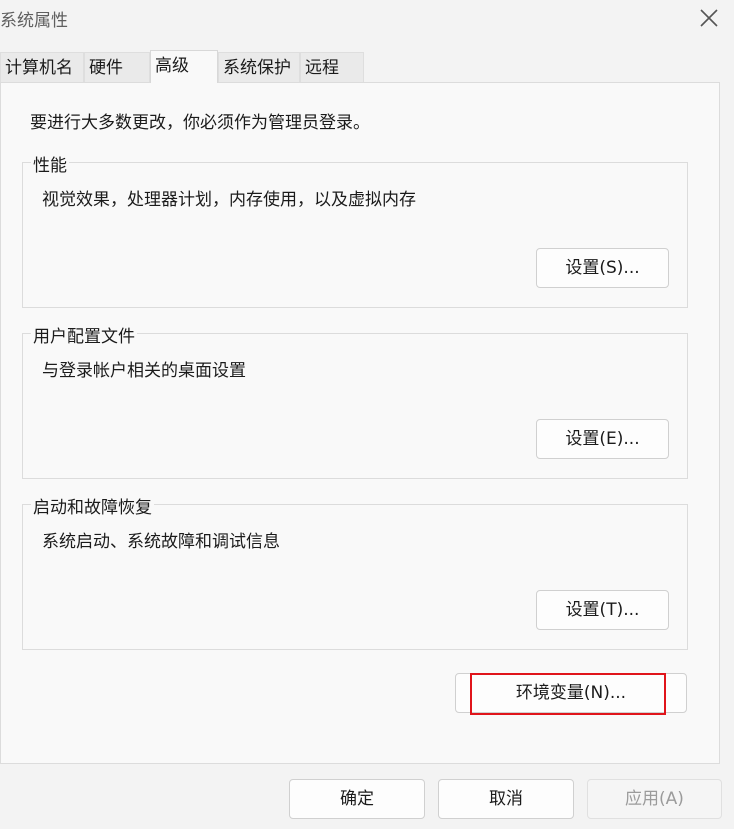  What do you see at coordinates (506, 799) in the screenshot?
I see `cancel-button: 取消` at bounding box center [506, 799].